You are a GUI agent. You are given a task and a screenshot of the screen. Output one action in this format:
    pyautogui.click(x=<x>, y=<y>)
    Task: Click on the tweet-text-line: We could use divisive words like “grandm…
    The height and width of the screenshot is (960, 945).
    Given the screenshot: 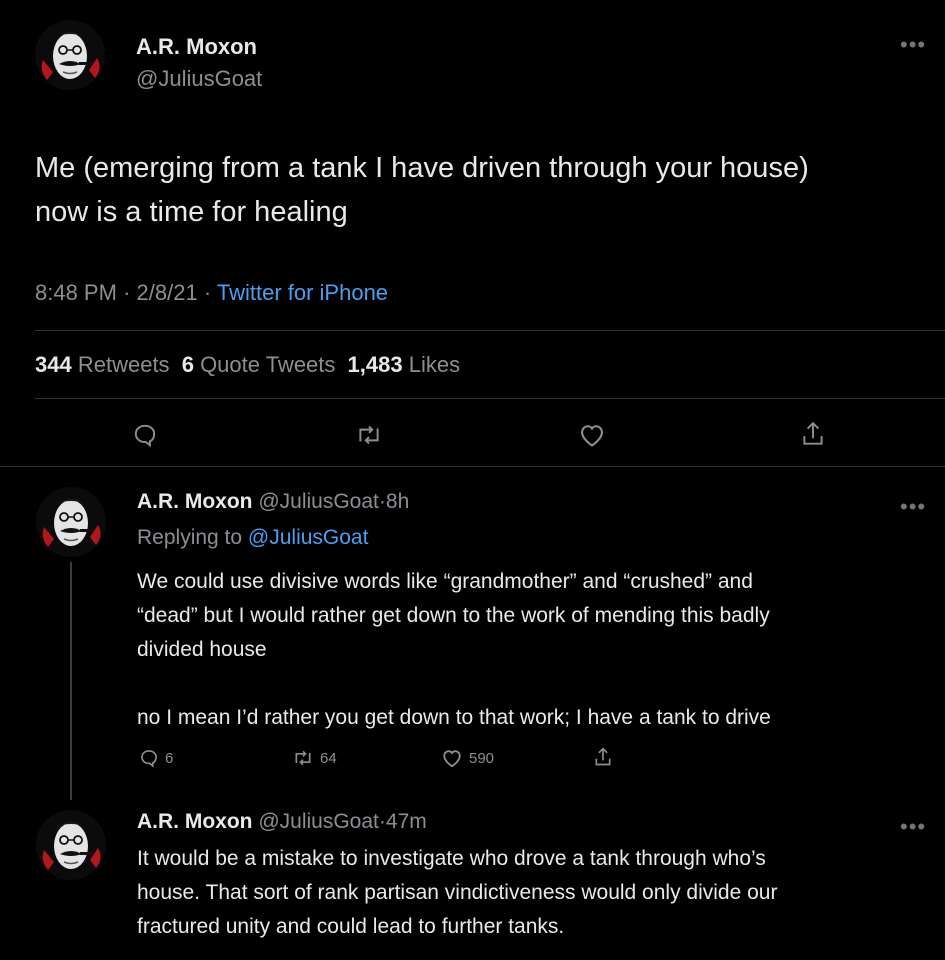 What is the action you would take?
    pyautogui.click(x=445, y=581)
    